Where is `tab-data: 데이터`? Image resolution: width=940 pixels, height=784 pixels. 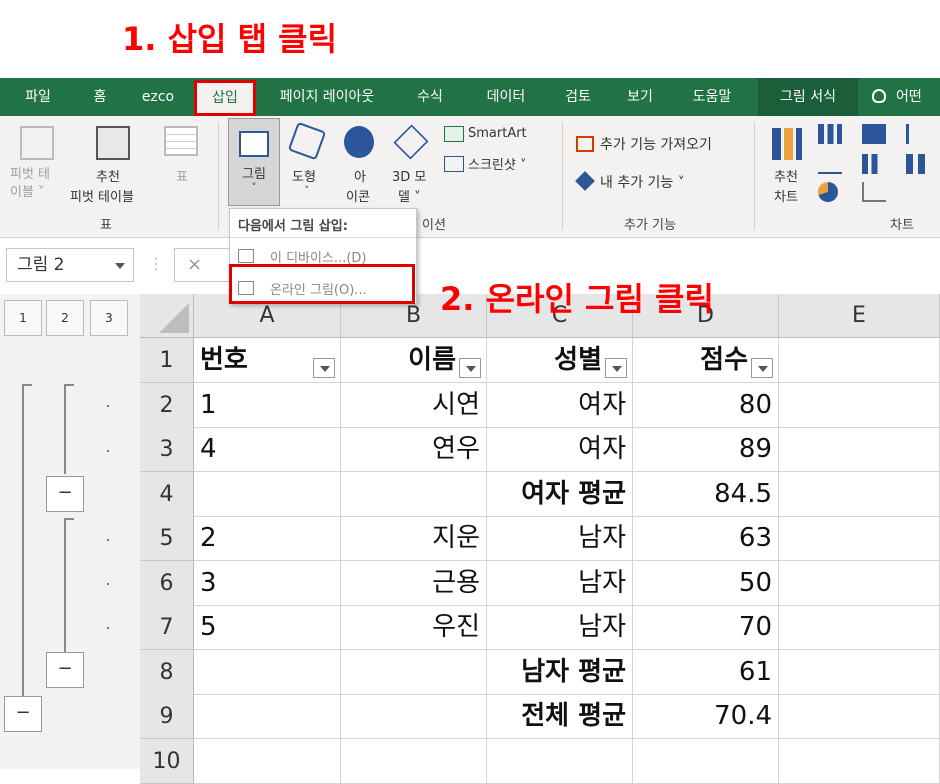 tab-data: 데이터 is located at coordinates (506, 97).